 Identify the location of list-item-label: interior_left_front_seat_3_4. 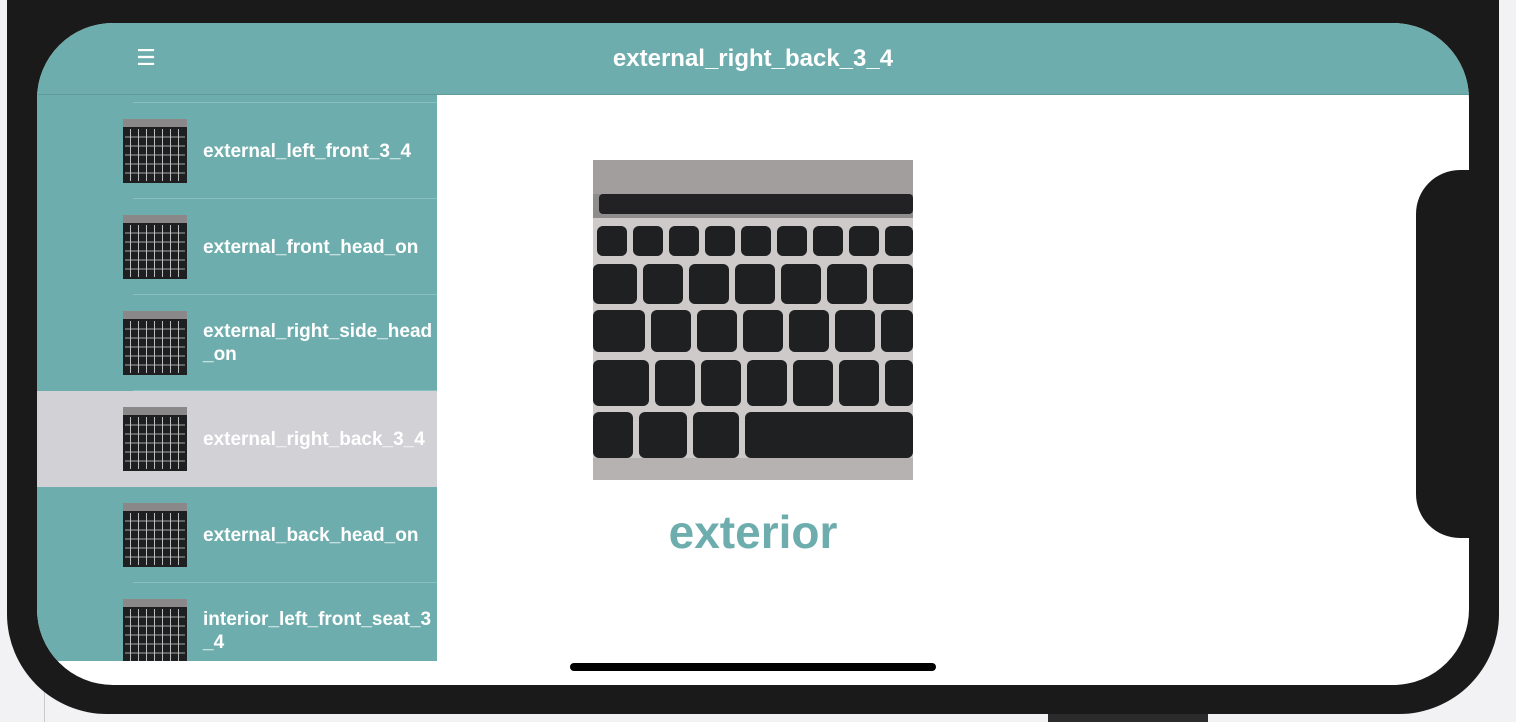
(317, 631).